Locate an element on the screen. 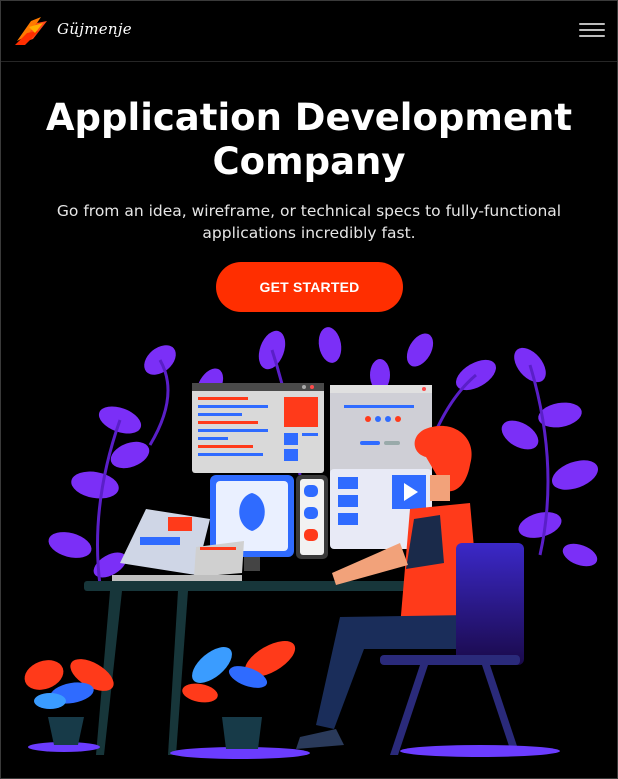  code-monitor is located at coordinates (258, 428).